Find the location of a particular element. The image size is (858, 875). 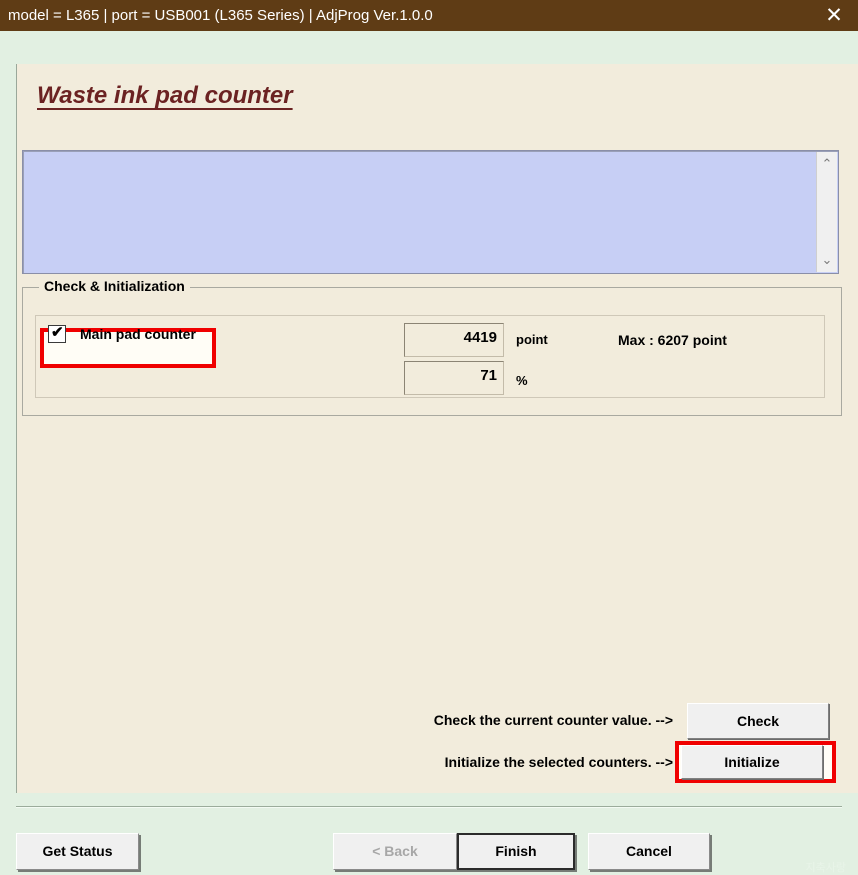

point-value: 4419 is located at coordinates (480, 337).